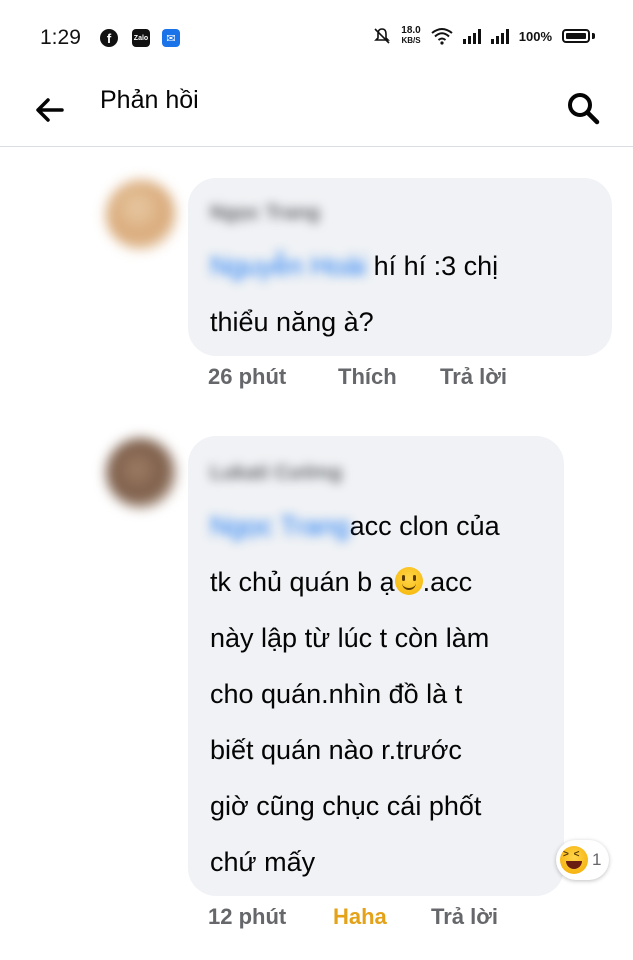 This screenshot has height=960, width=633. I want to click on network-speed: 18.0 KB/S, so click(411, 35).